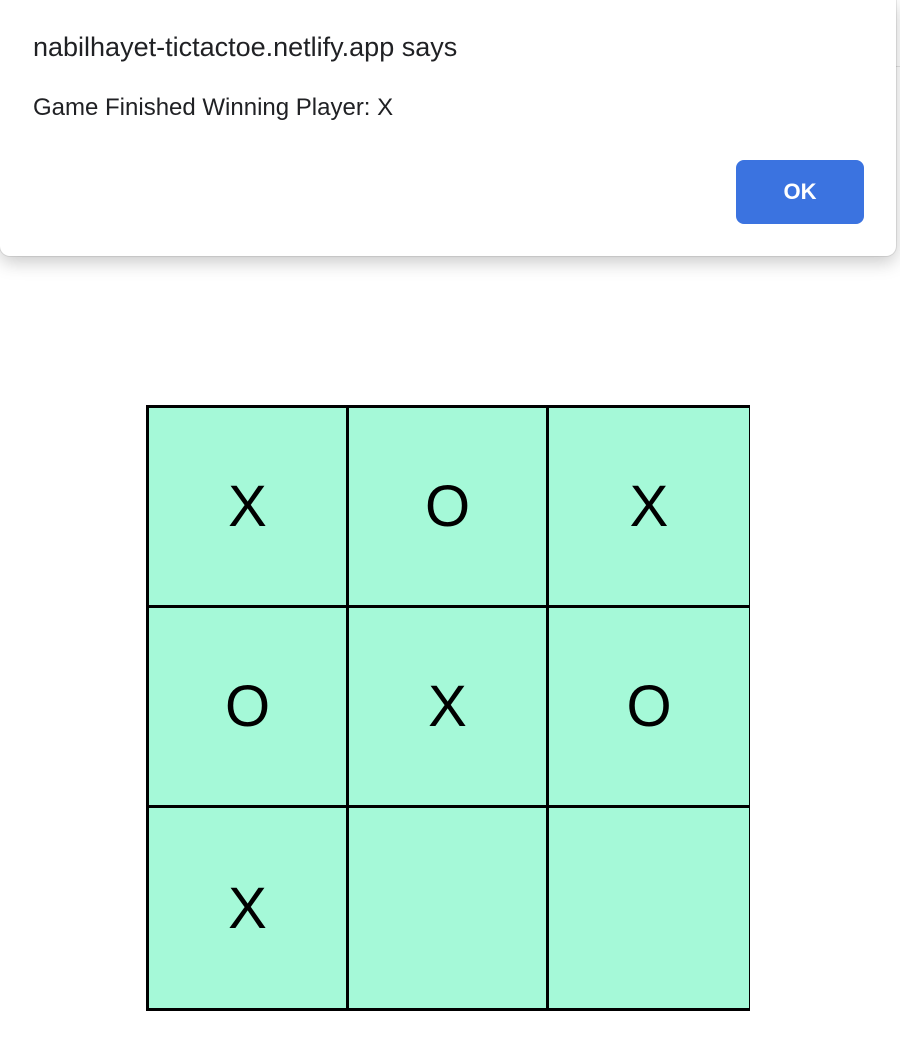 The image size is (900, 1054). Describe the element at coordinates (245, 47) in the screenshot. I see `dialog-title: nabilhayet-tictactoe.netlify.app says` at that location.